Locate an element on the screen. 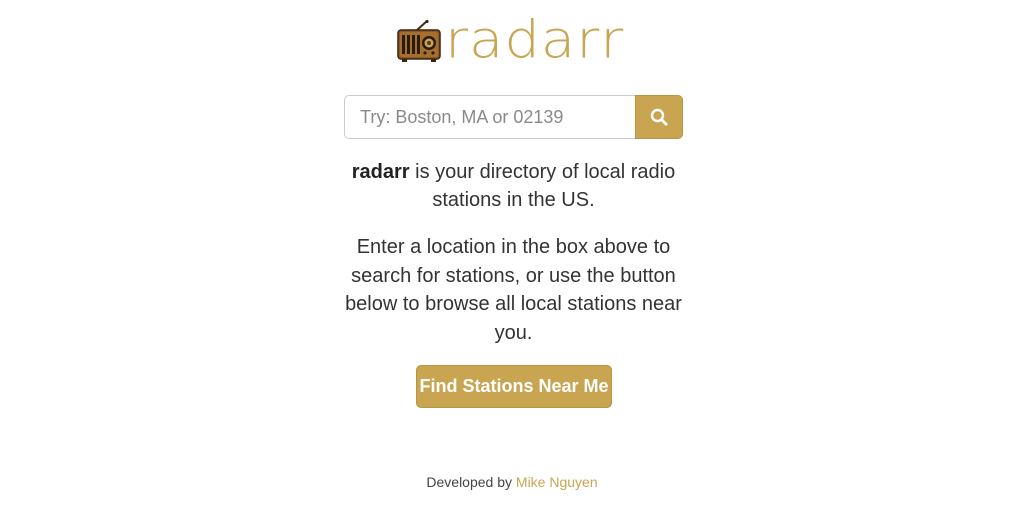 The height and width of the screenshot is (520, 1024). search-button is located at coordinates (659, 117).